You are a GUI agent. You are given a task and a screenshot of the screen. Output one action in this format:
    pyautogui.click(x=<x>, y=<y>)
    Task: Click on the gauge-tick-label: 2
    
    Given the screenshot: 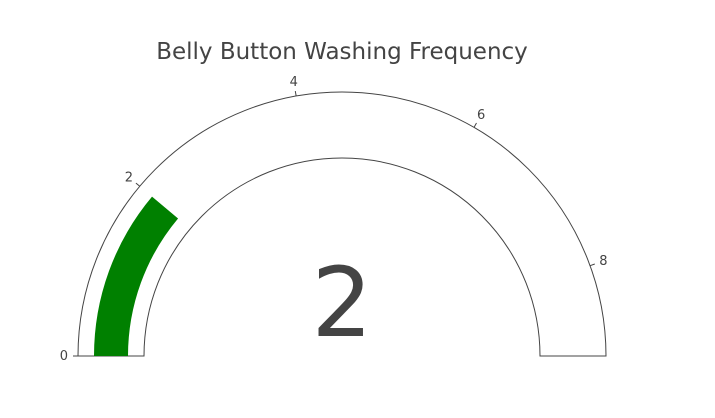 What is the action you would take?
    pyautogui.click(x=129, y=177)
    